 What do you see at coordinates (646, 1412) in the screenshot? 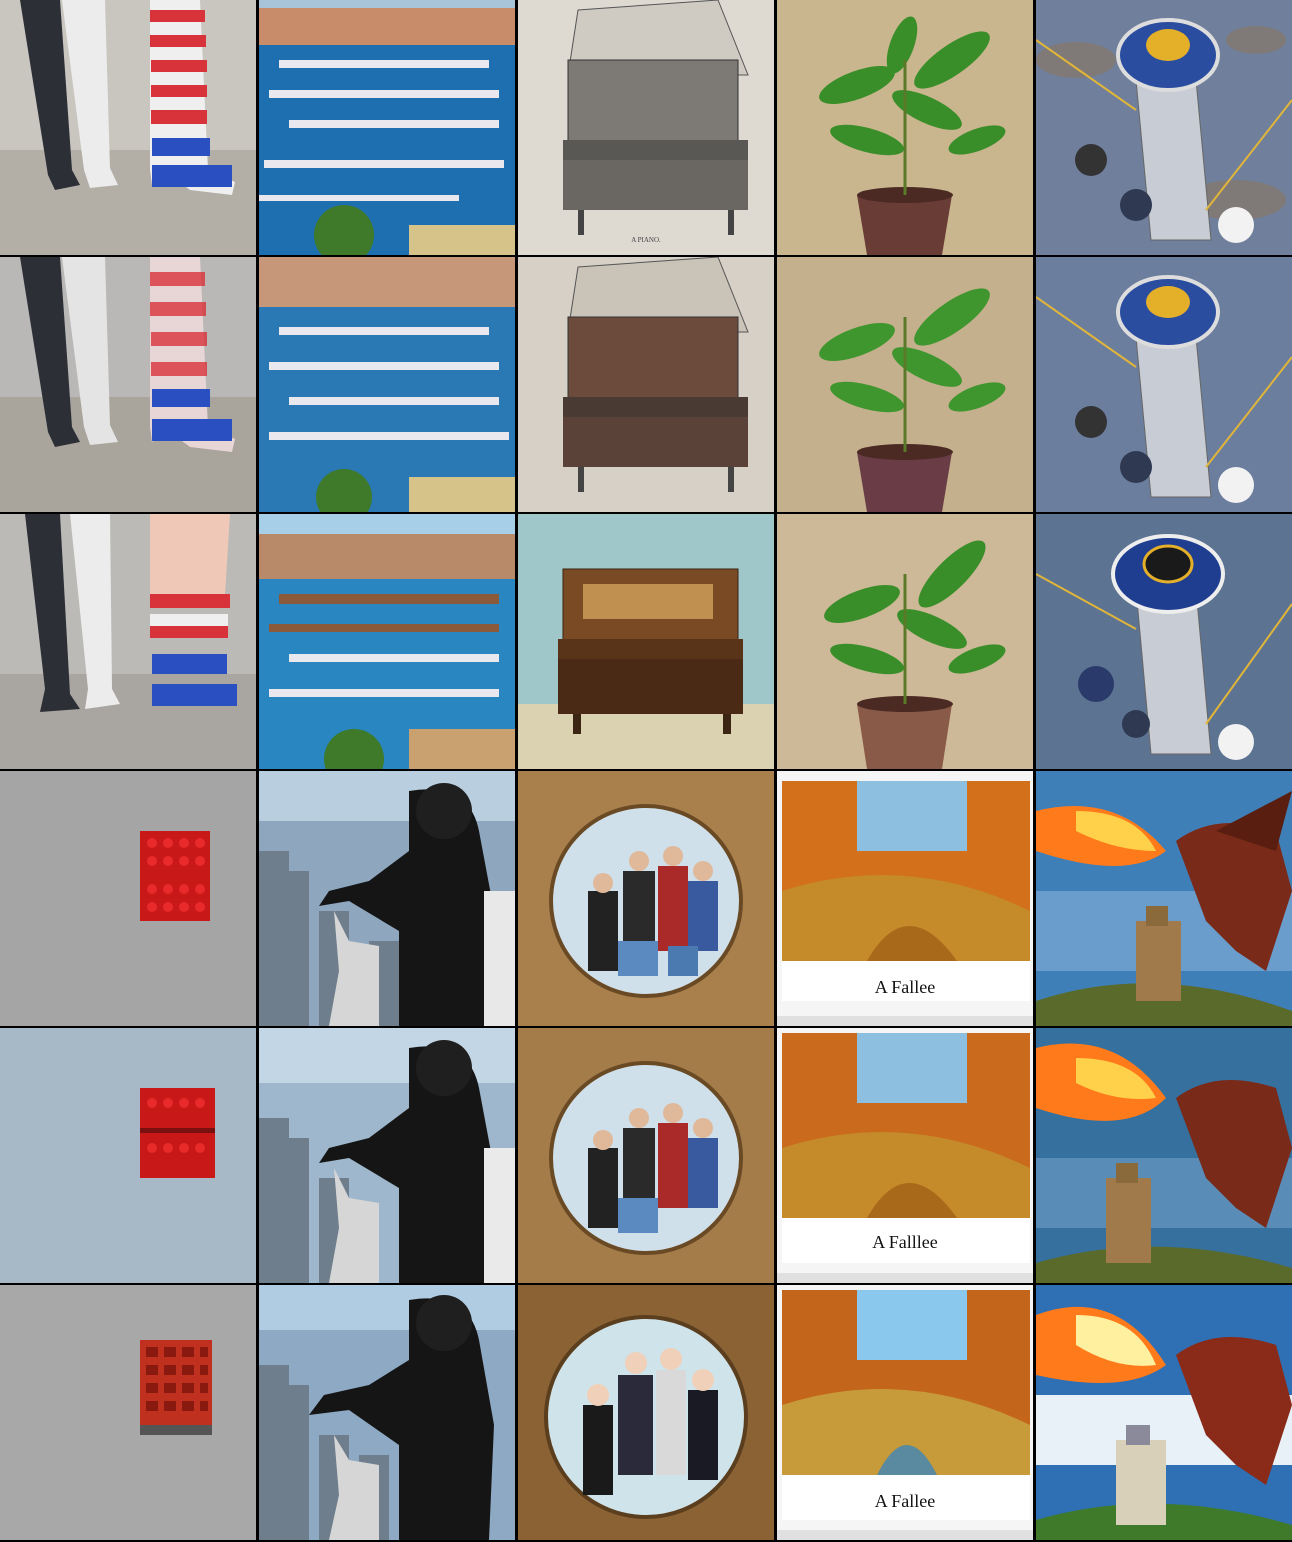
I see `family-illustration-image` at bounding box center [646, 1412].